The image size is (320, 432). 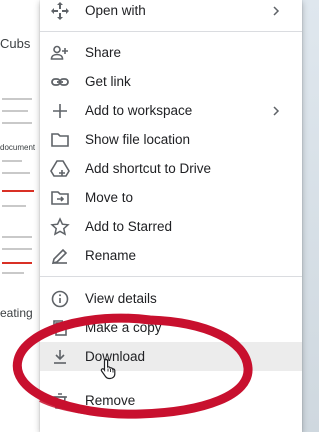 I want to click on eating-fragment: eating, so click(x=16, y=313).